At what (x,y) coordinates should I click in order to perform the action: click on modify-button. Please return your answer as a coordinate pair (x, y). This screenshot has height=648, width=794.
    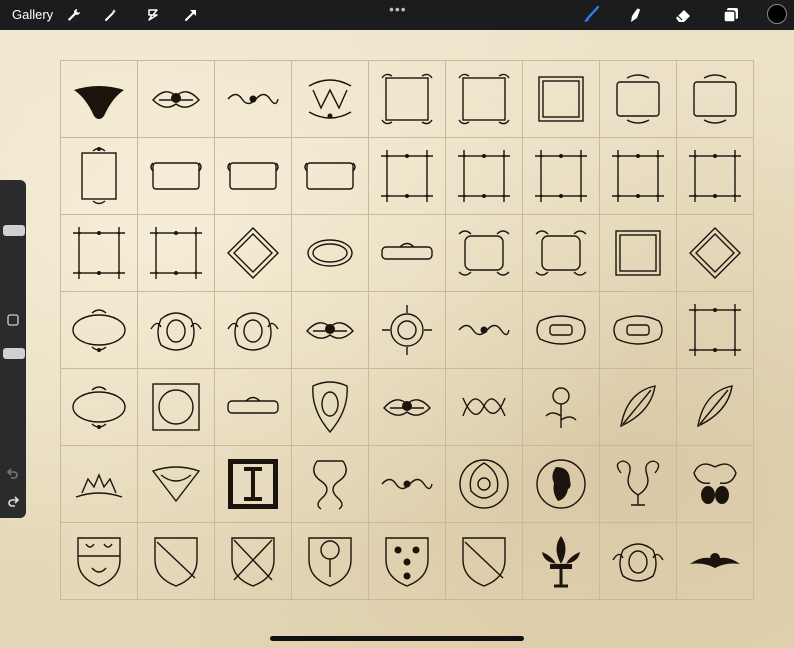
    Looking at the image, I should click on (13, 319).